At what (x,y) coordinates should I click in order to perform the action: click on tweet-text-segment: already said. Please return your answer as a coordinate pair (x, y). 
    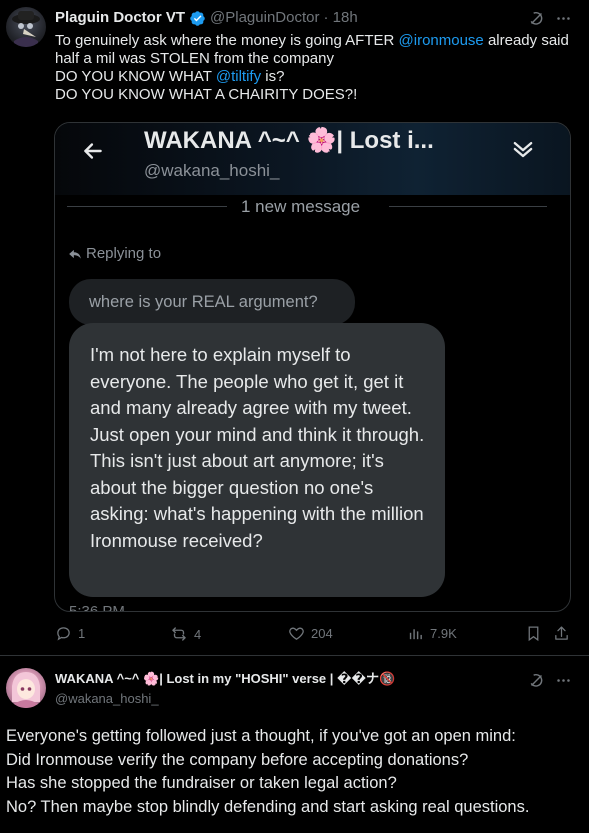
    Looking at the image, I should click on (526, 40).